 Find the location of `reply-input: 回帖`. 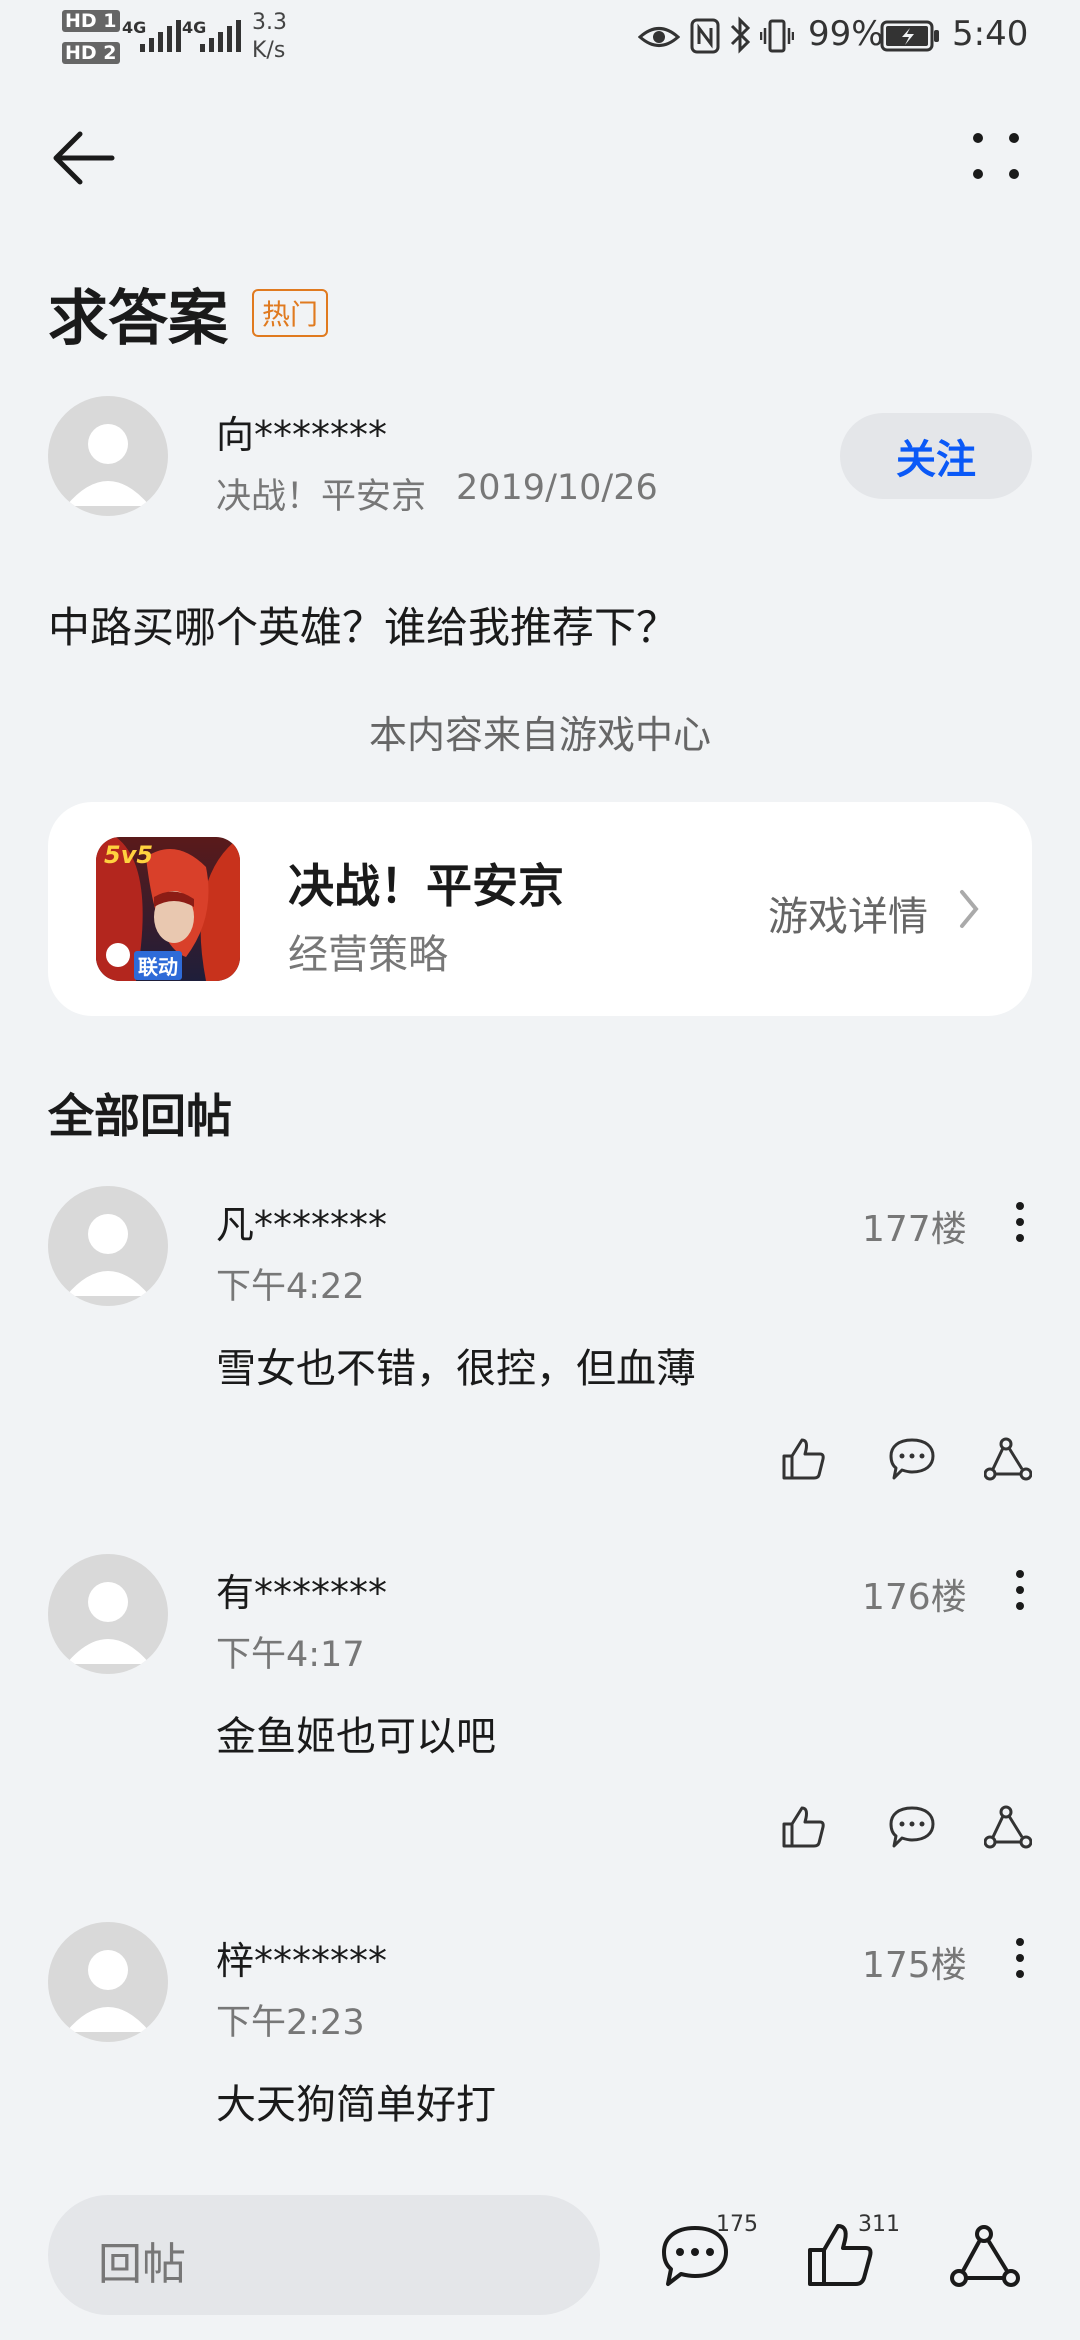

reply-input: 回帖 is located at coordinates (324, 2255).